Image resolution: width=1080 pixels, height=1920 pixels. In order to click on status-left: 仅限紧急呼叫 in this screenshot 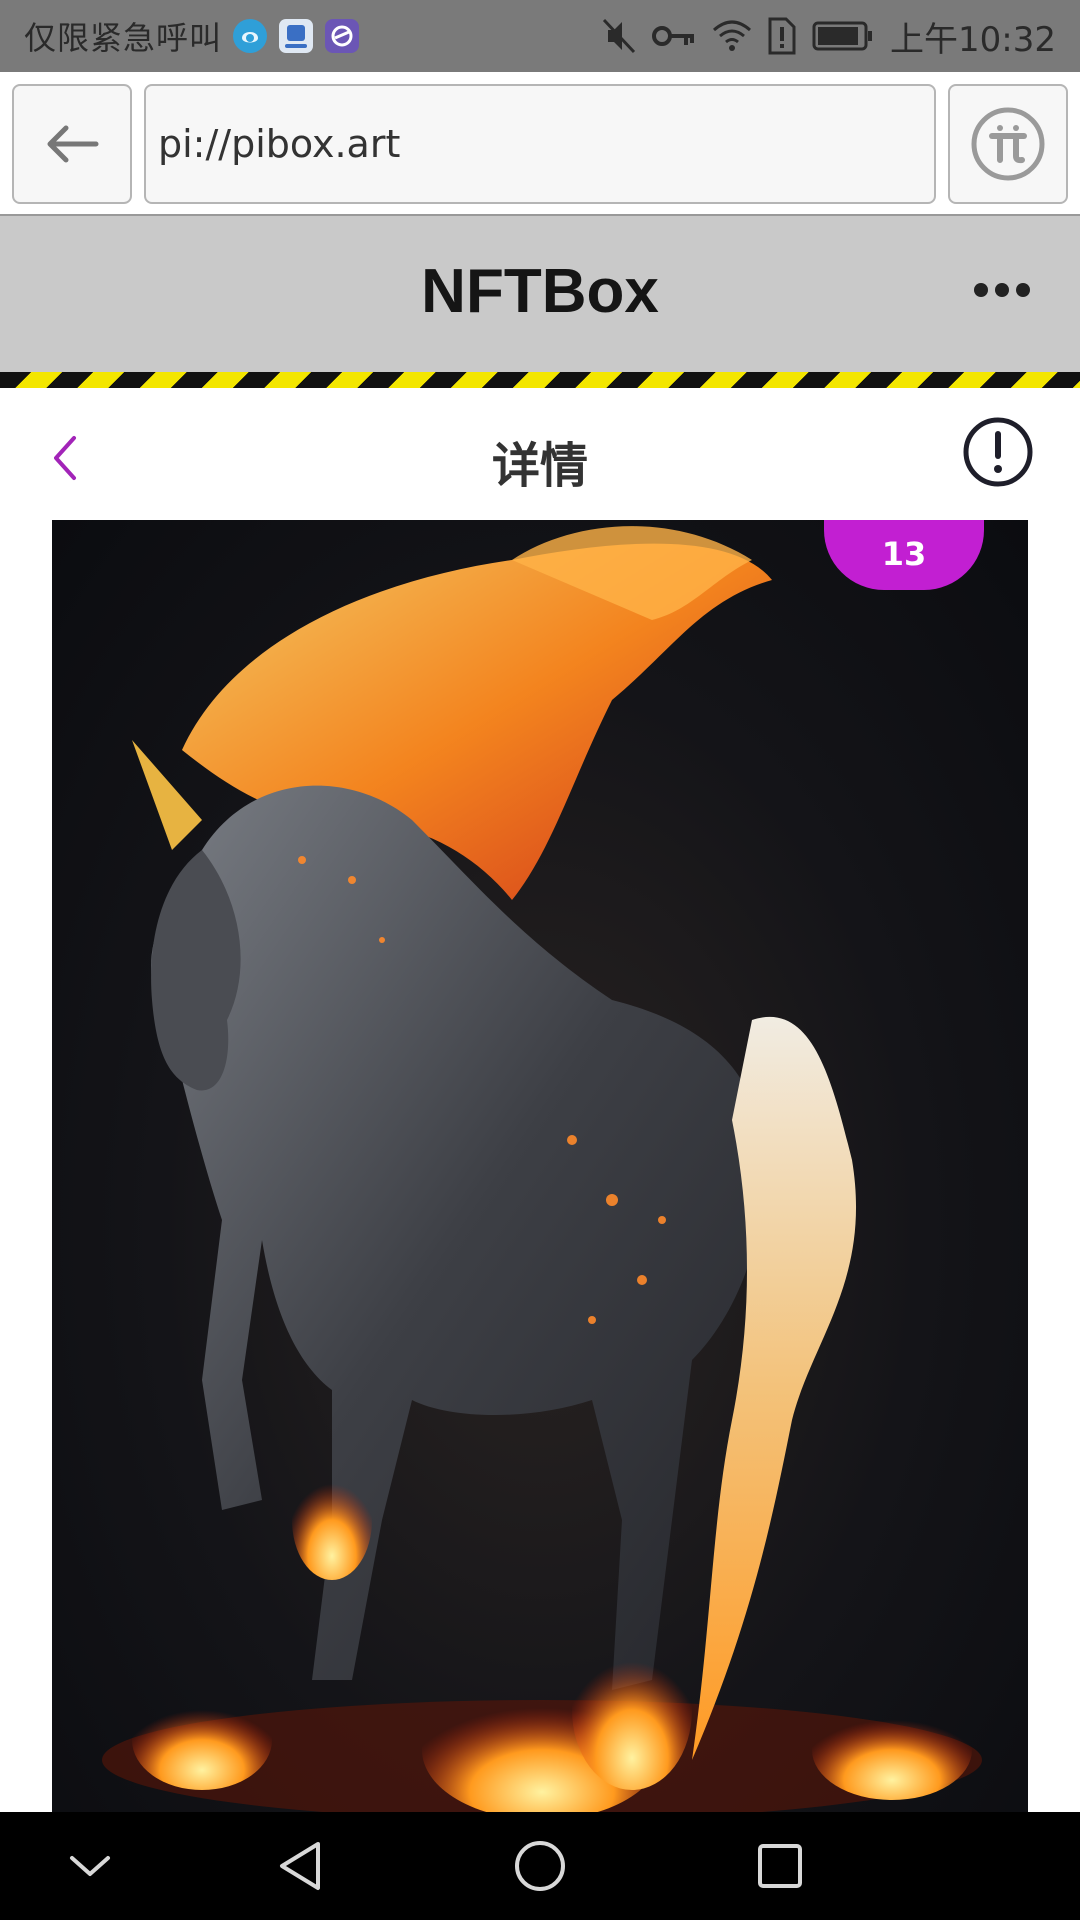, I will do `click(192, 36)`.